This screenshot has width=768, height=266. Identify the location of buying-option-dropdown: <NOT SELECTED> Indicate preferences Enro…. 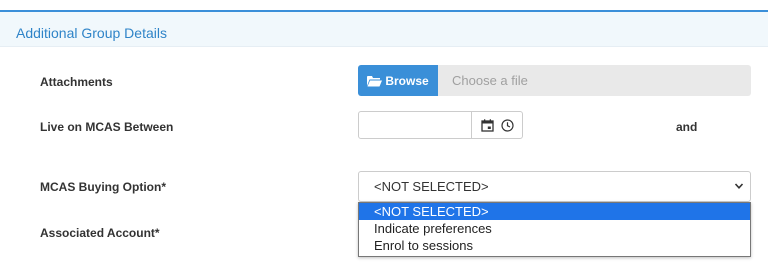
(554, 229).